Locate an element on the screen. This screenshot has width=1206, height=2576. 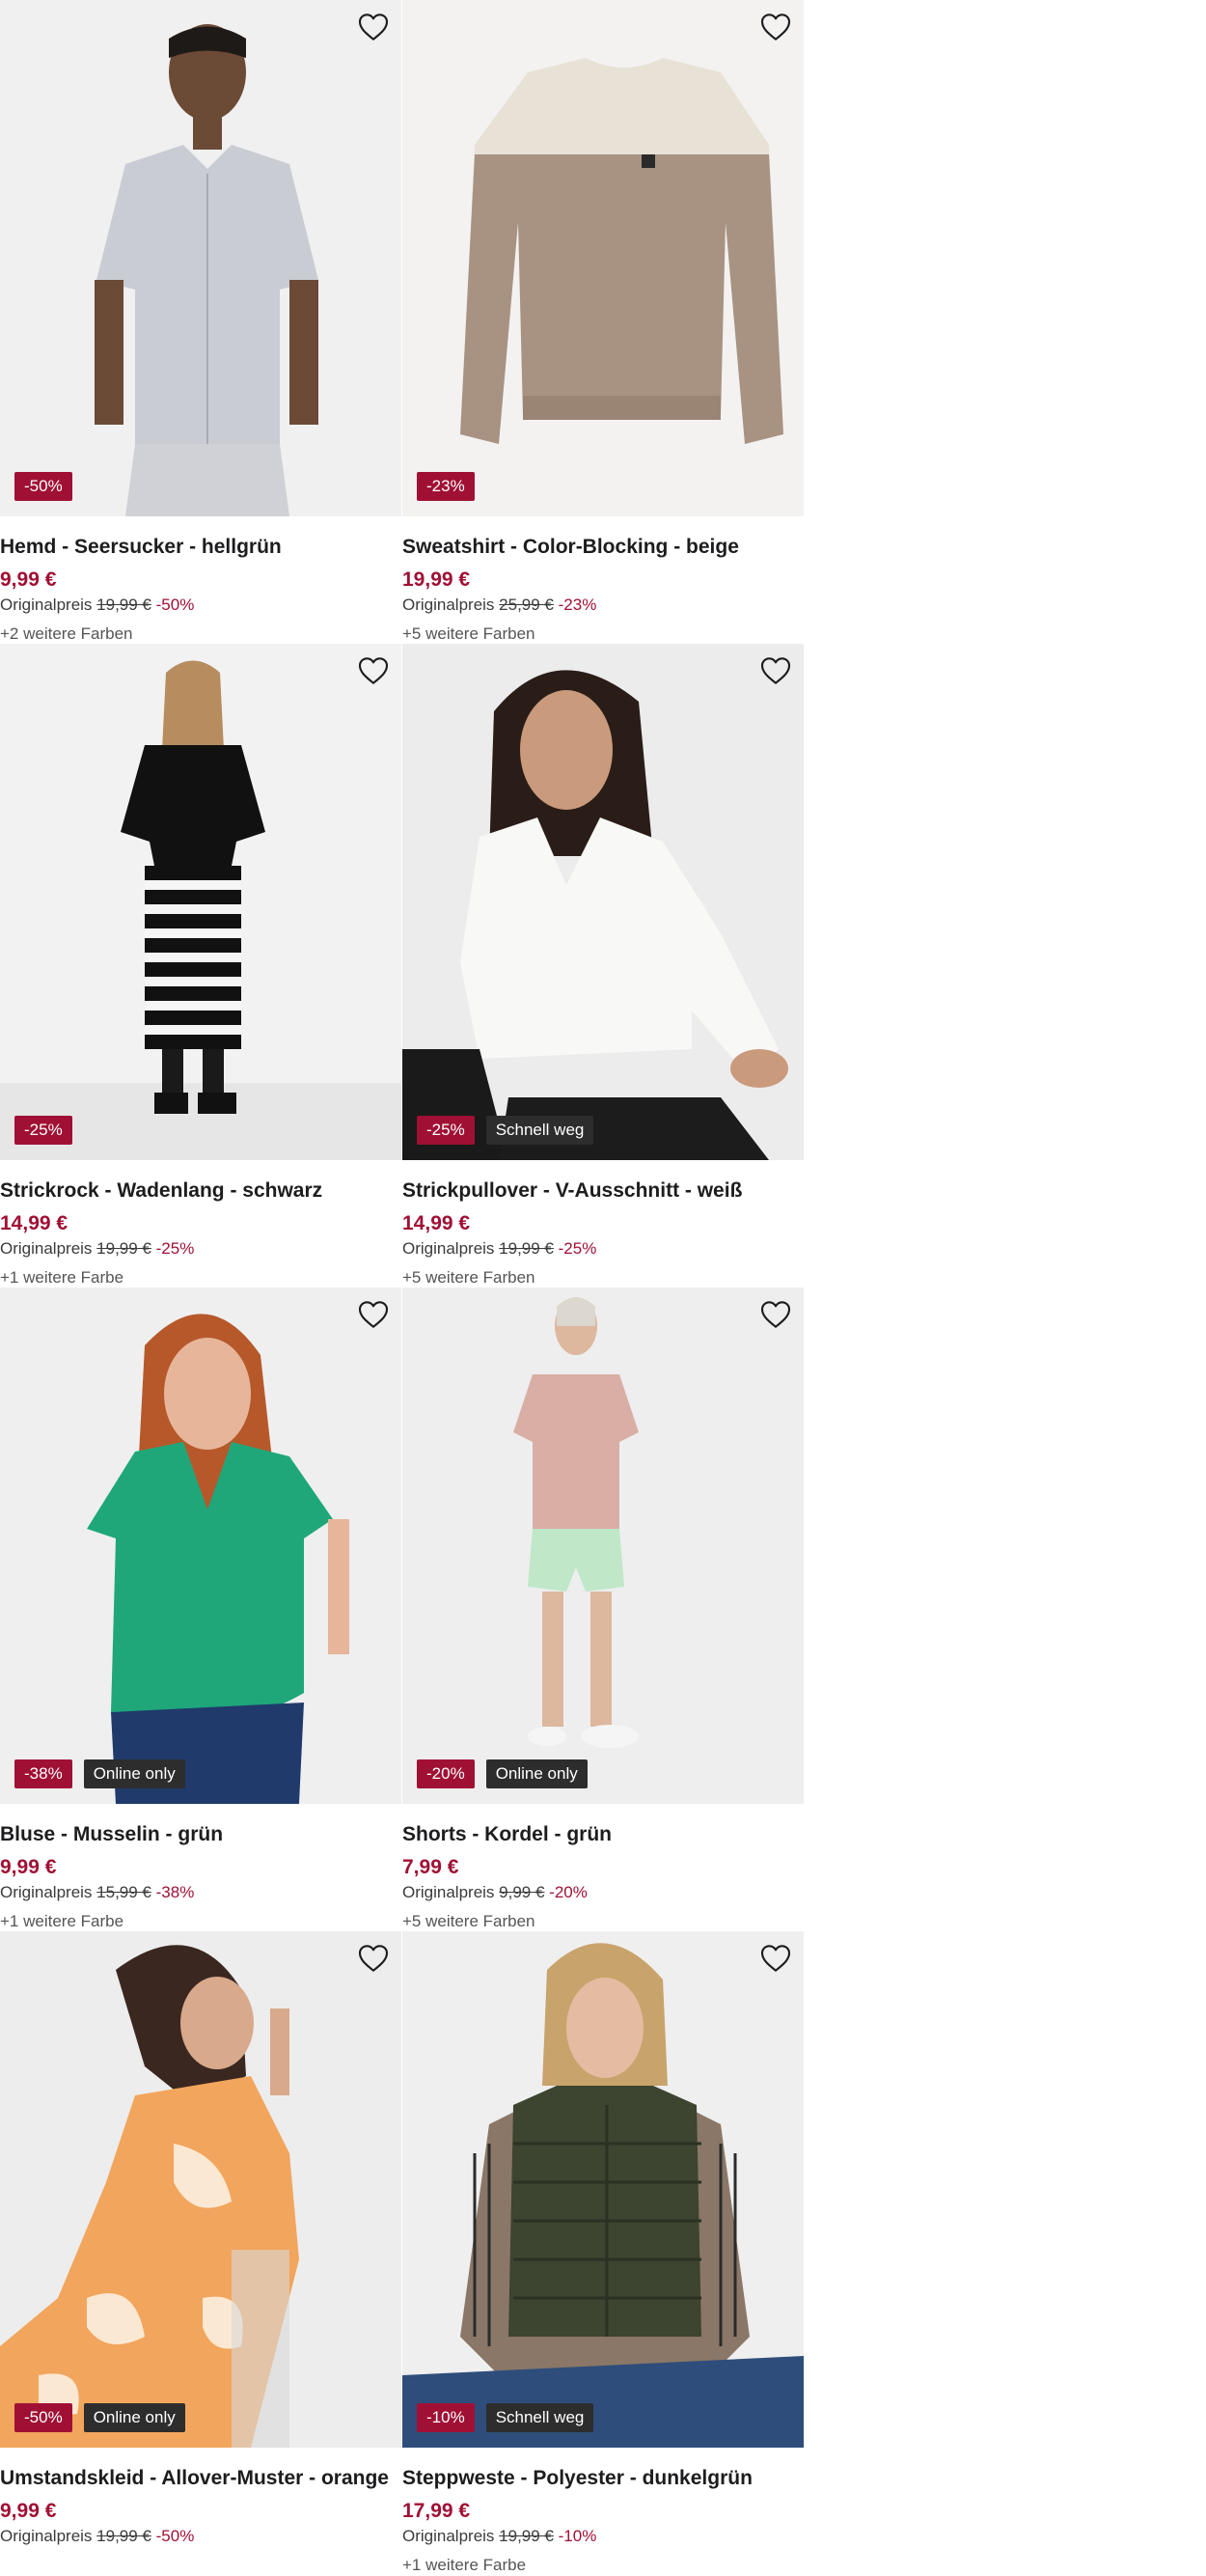
product-name: Strickpullover - V-Ausschnitt - weiß is located at coordinates (603, 1191).